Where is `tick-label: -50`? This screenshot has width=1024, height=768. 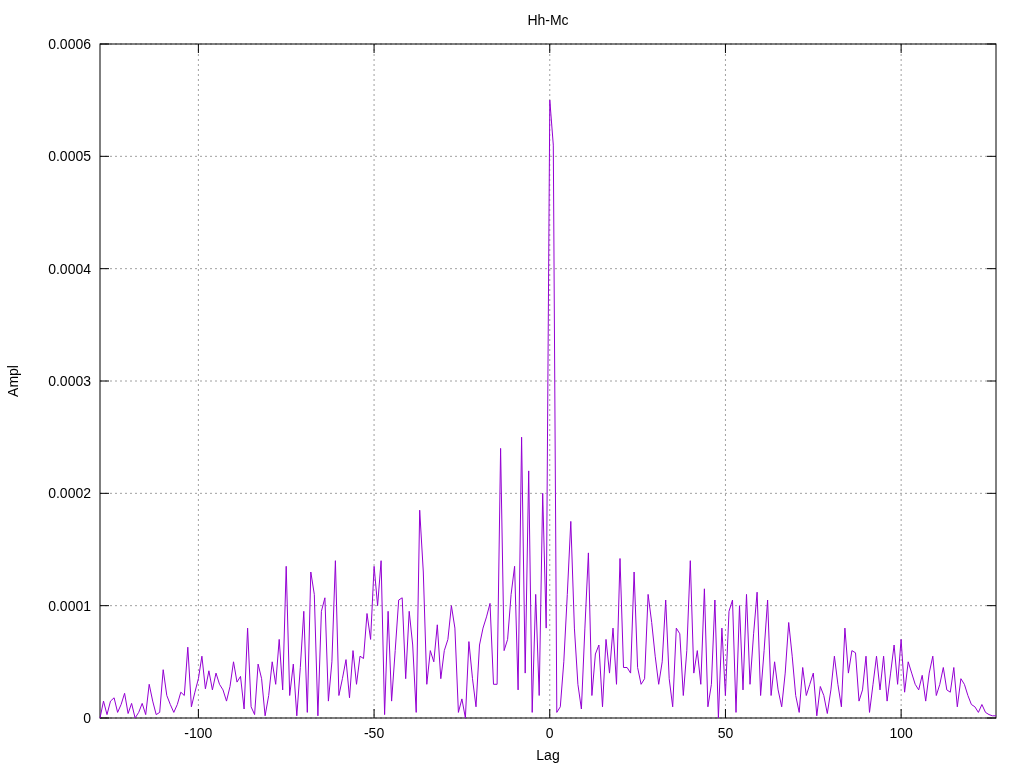
tick-label: -50 is located at coordinates (374, 733).